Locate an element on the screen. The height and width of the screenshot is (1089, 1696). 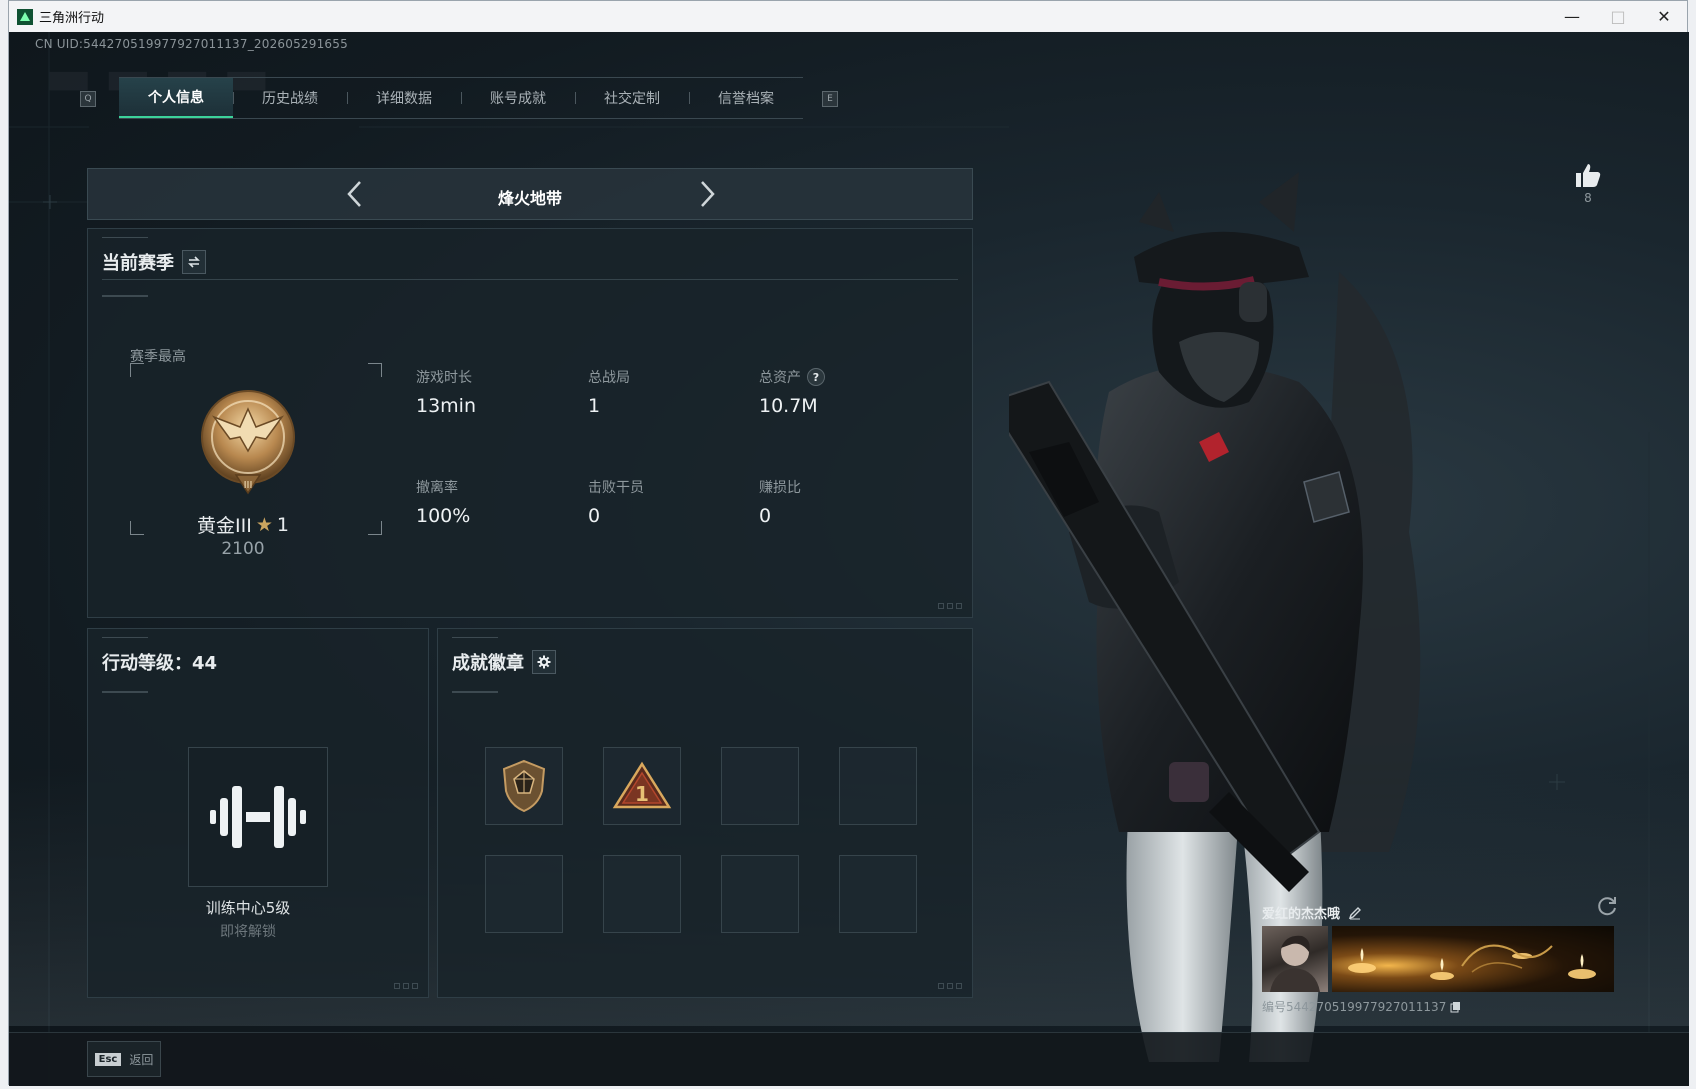
app-icon is located at coordinates (25, 16).